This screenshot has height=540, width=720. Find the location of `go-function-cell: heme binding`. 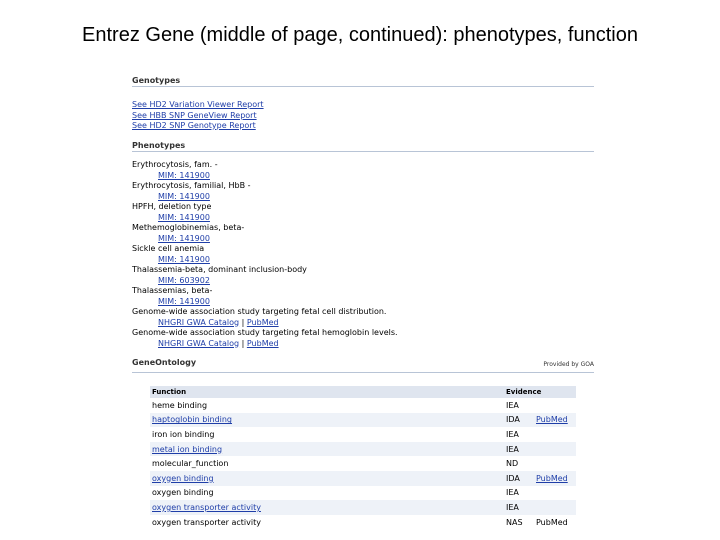

go-function-cell: heme binding is located at coordinates (180, 405).